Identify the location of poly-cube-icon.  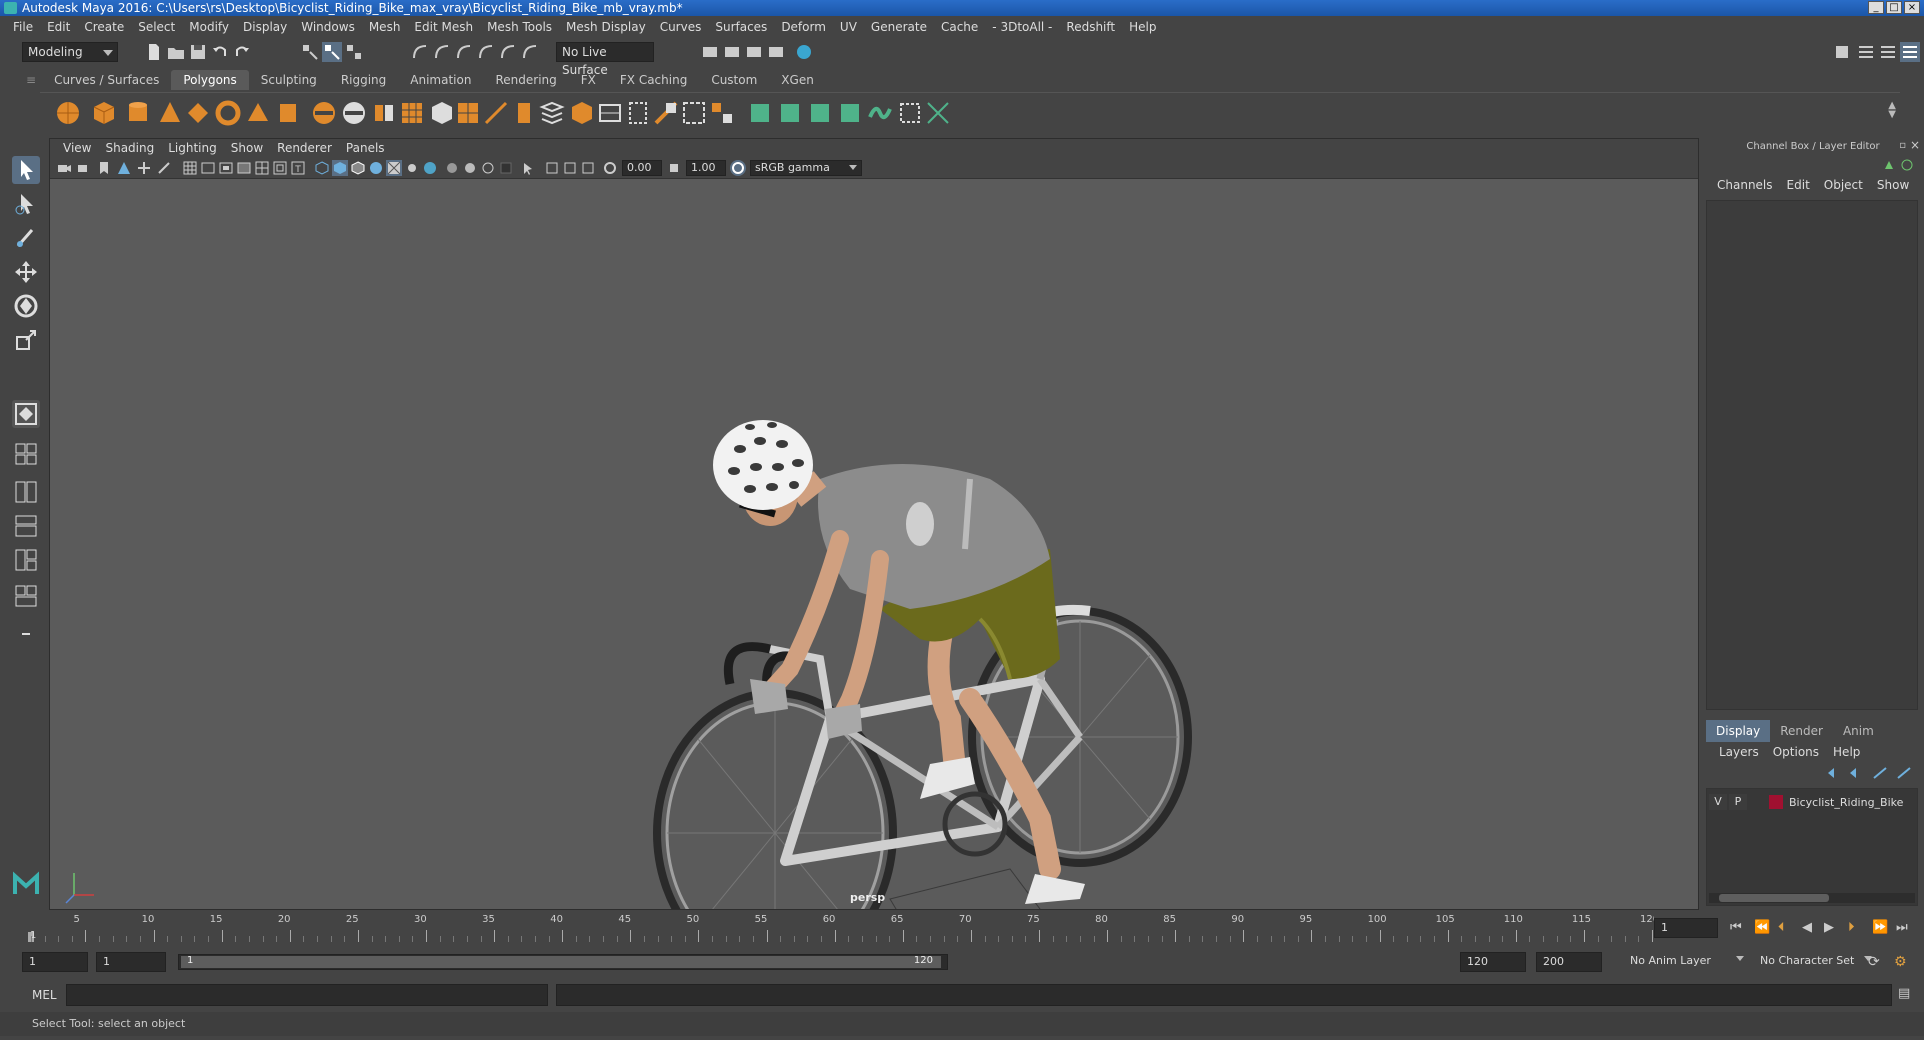
(104, 113).